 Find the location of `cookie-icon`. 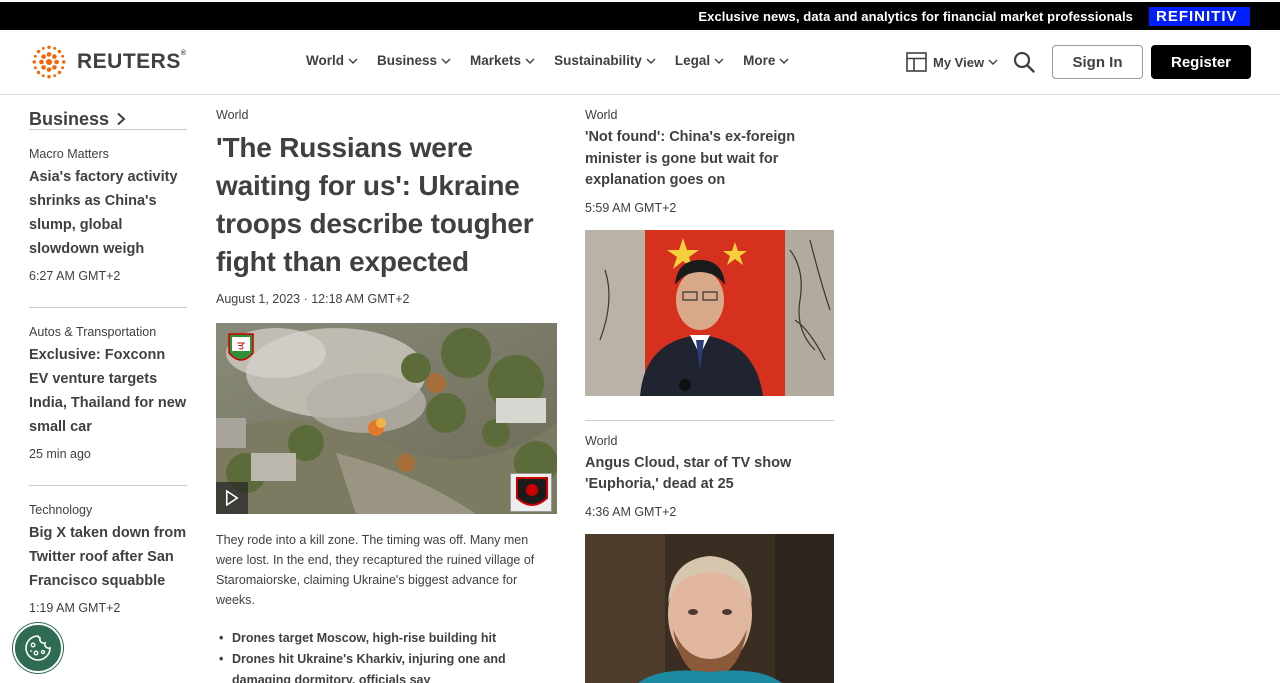

cookie-icon is located at coordinates (38, 648).